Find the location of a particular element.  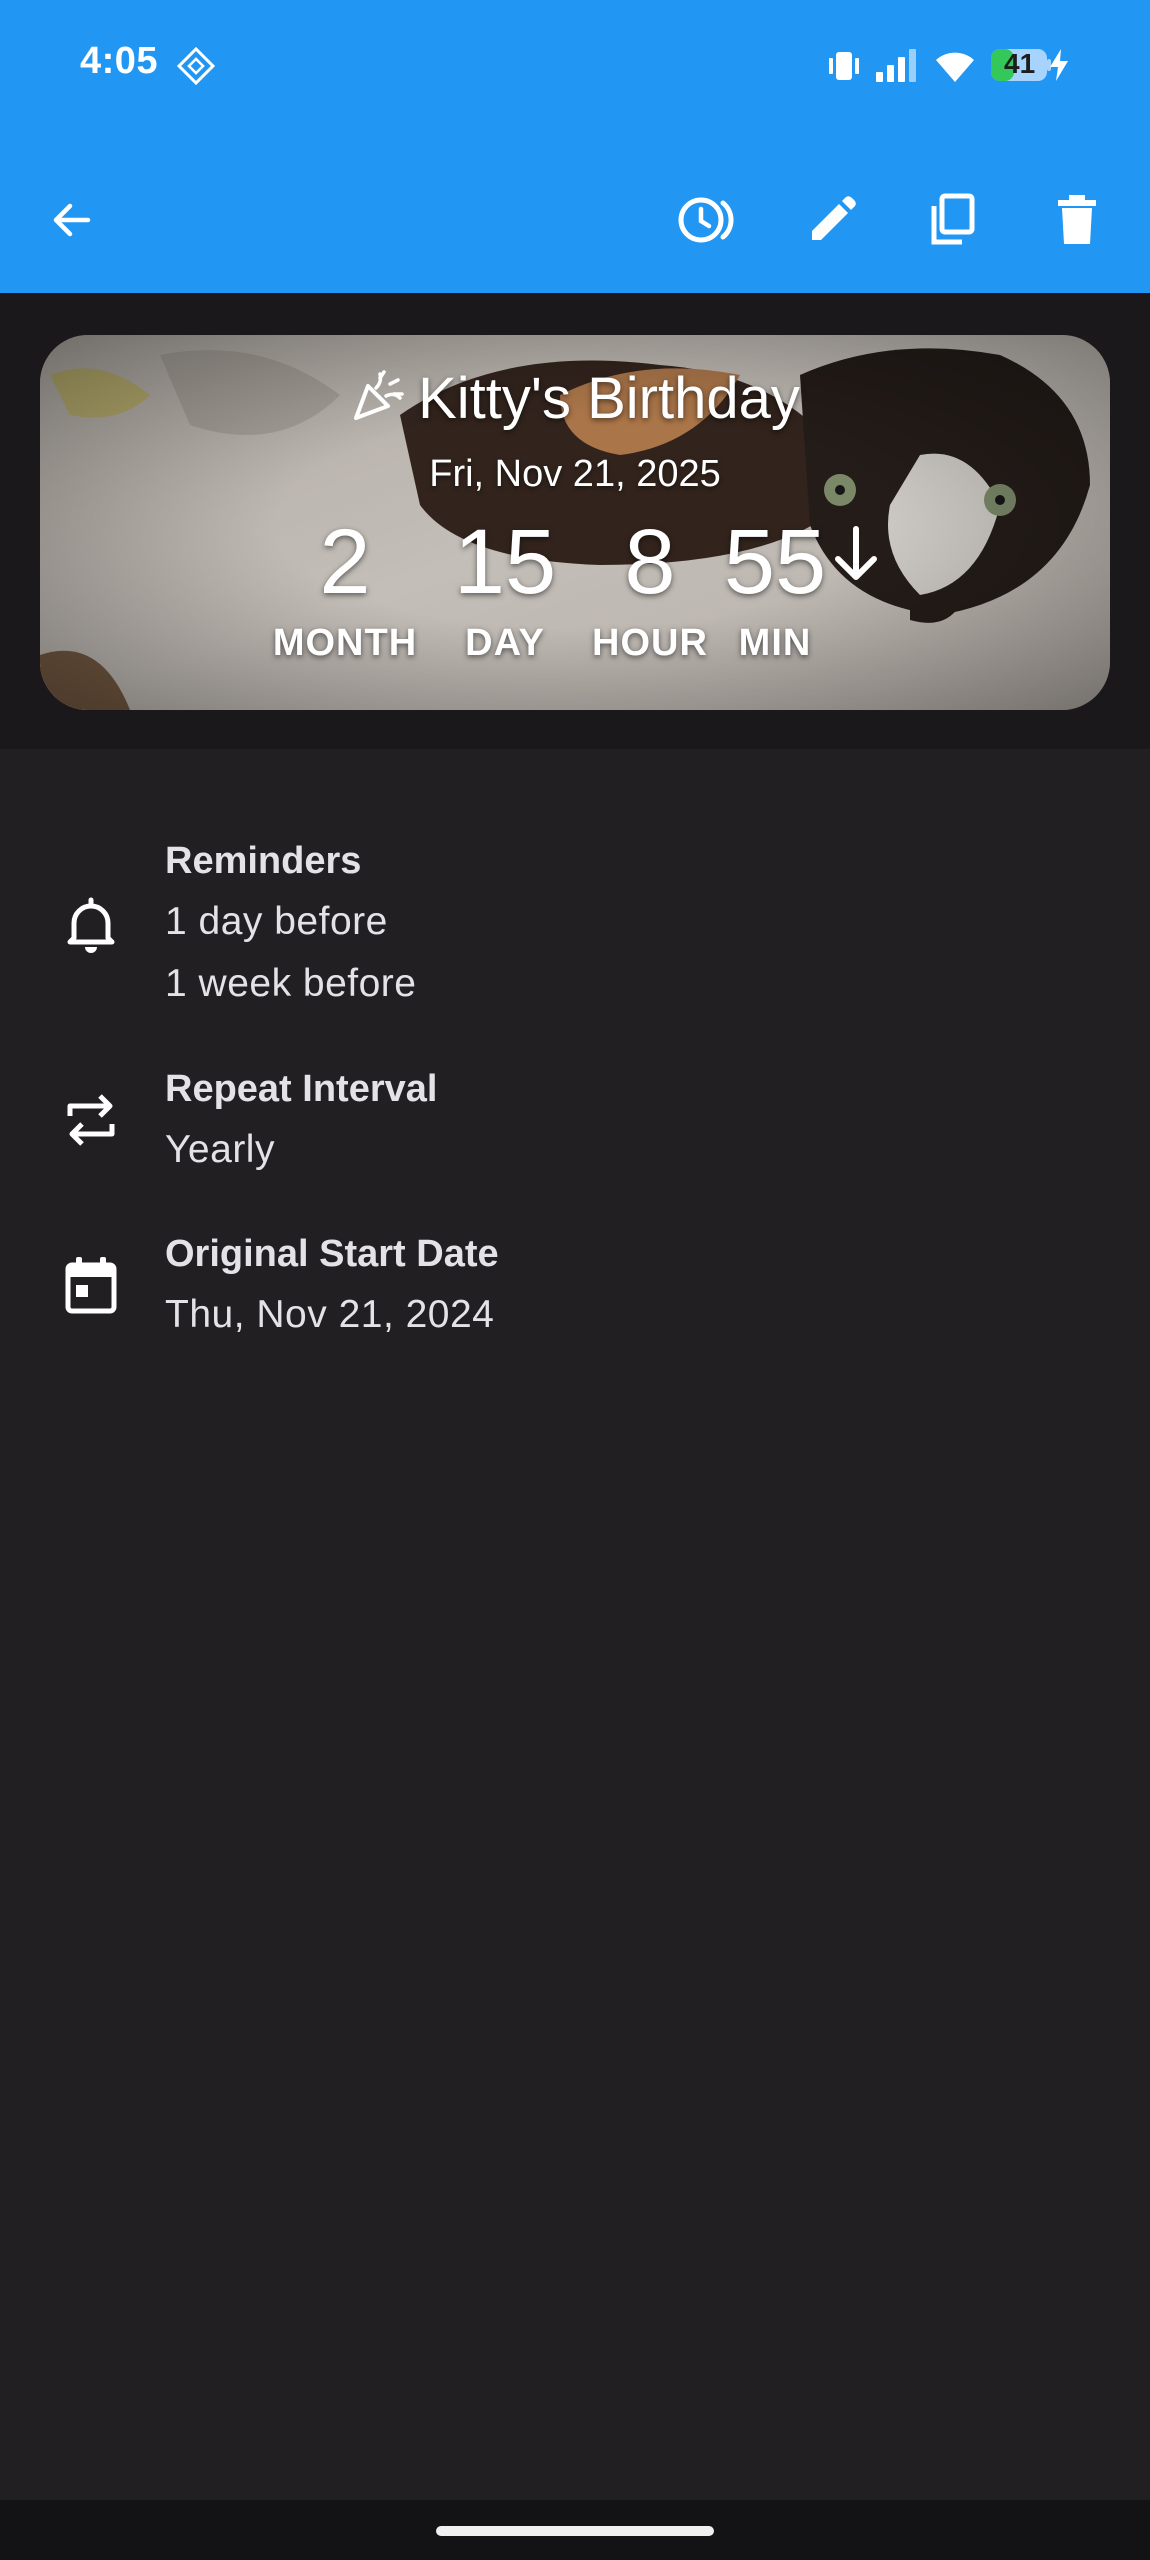

event-title: Kitty's Birthday is located at coordinates (575, 401).